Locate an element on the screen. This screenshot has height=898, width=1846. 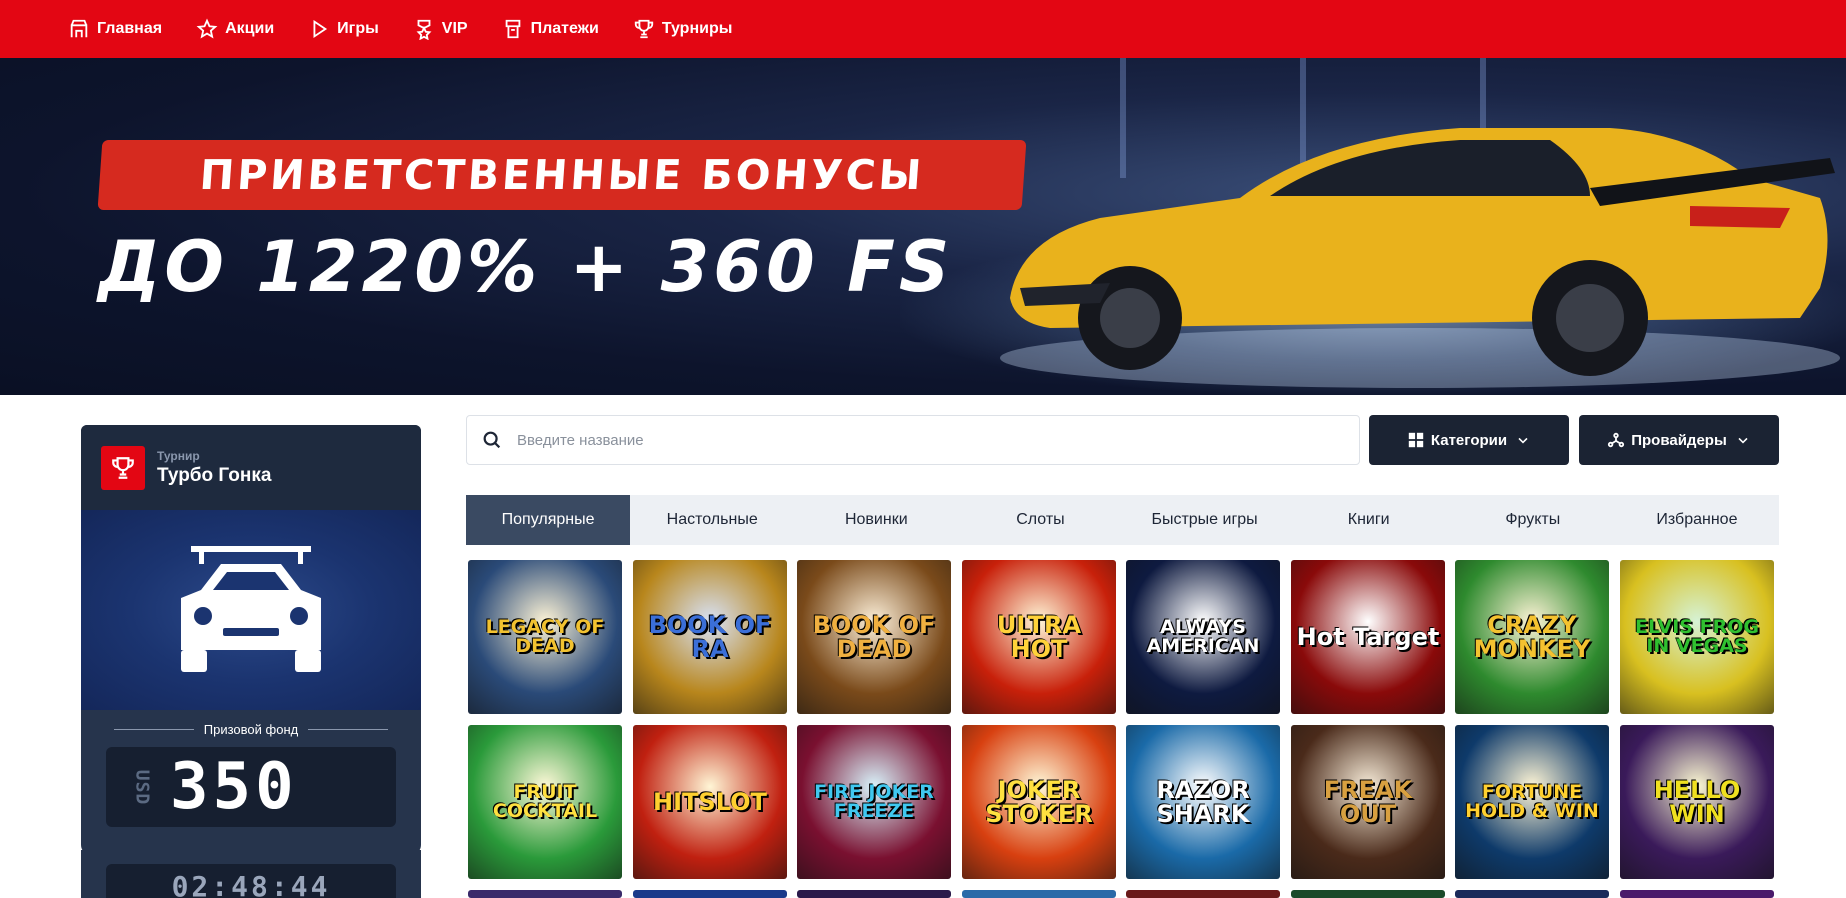
game-tile: RAZOR SHARK is located at coordinates (1203, 802).